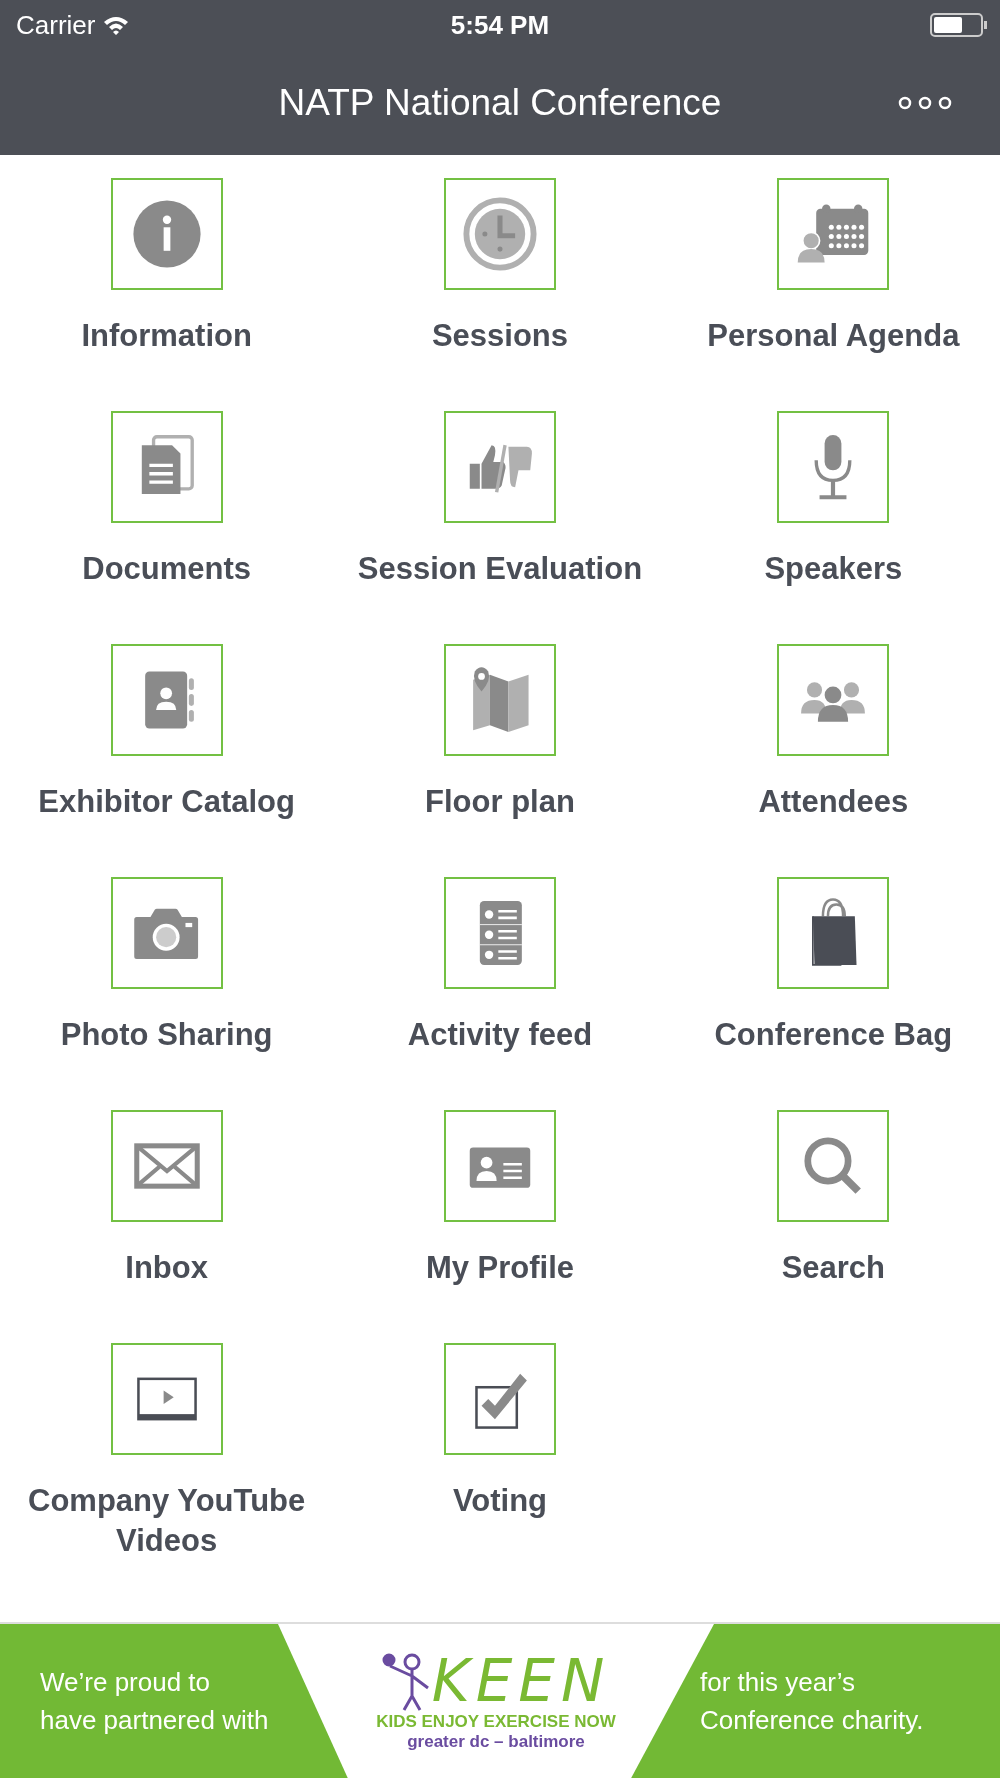 Image resolution: width=1000 pixels, height=1778 pixels. I want to click on wifi-icon, so click(116, 25).